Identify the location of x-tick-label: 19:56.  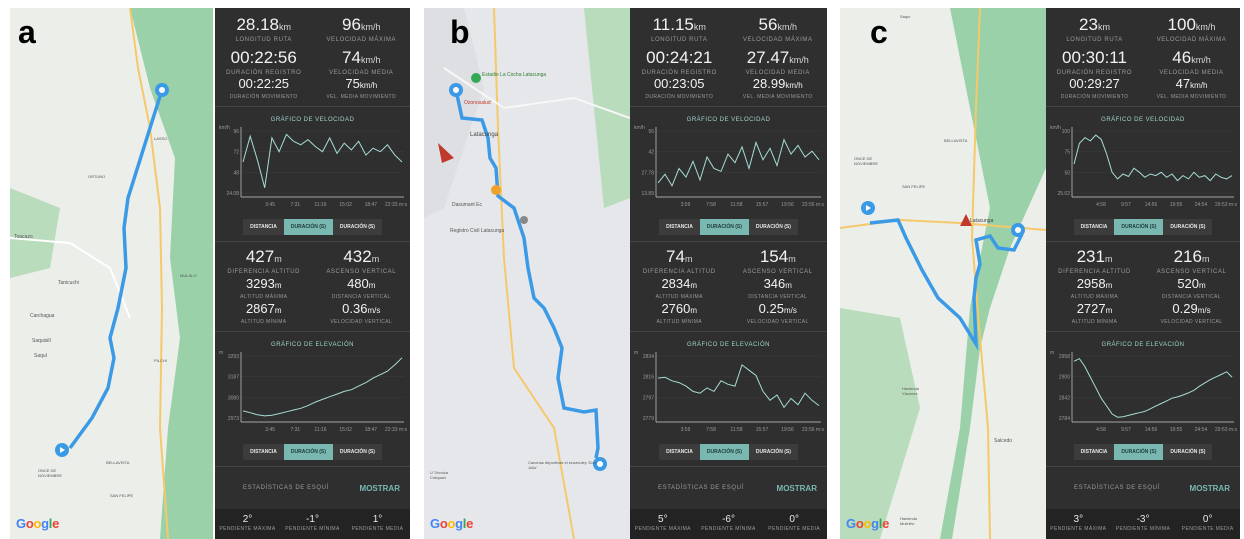
(787, 430).